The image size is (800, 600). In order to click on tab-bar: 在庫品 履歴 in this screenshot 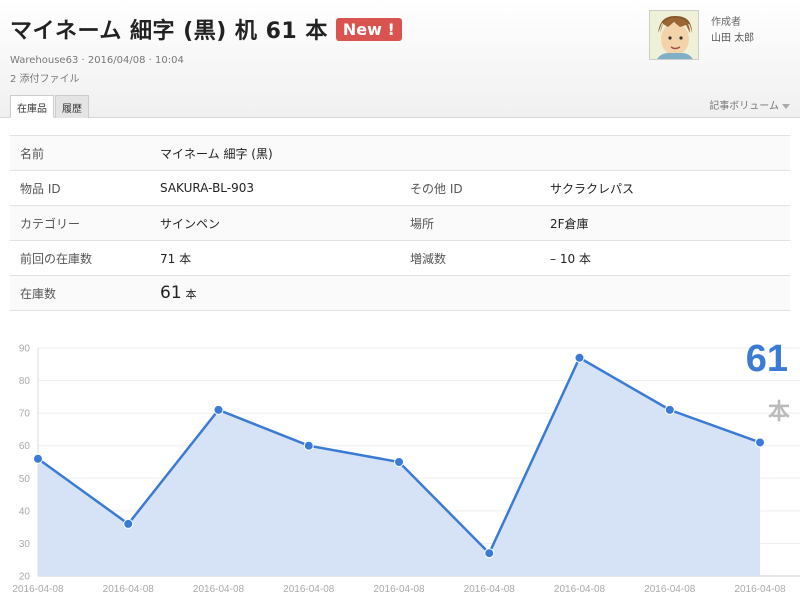, I will do `click(50, 106)`.